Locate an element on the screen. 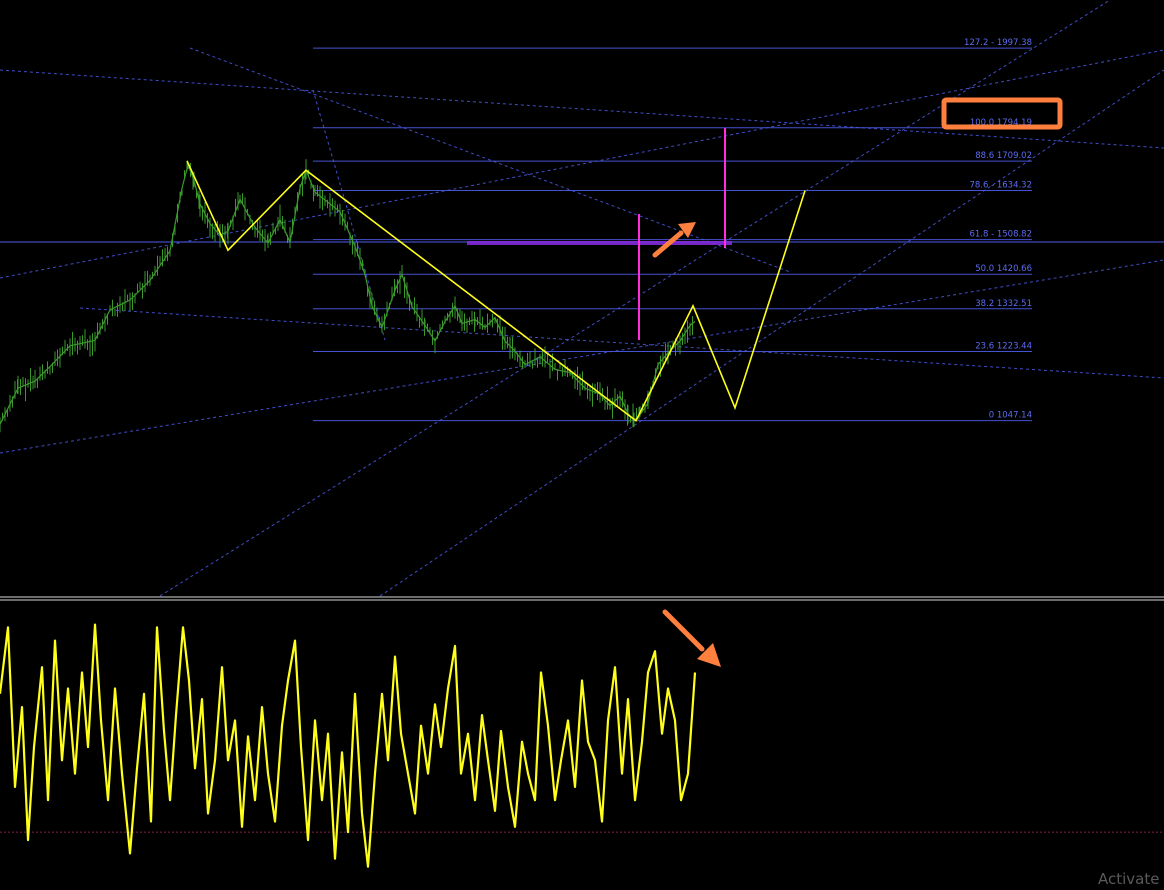 This screenshot has height=890, width=1164. annotations is located at coordinates (765, 218).